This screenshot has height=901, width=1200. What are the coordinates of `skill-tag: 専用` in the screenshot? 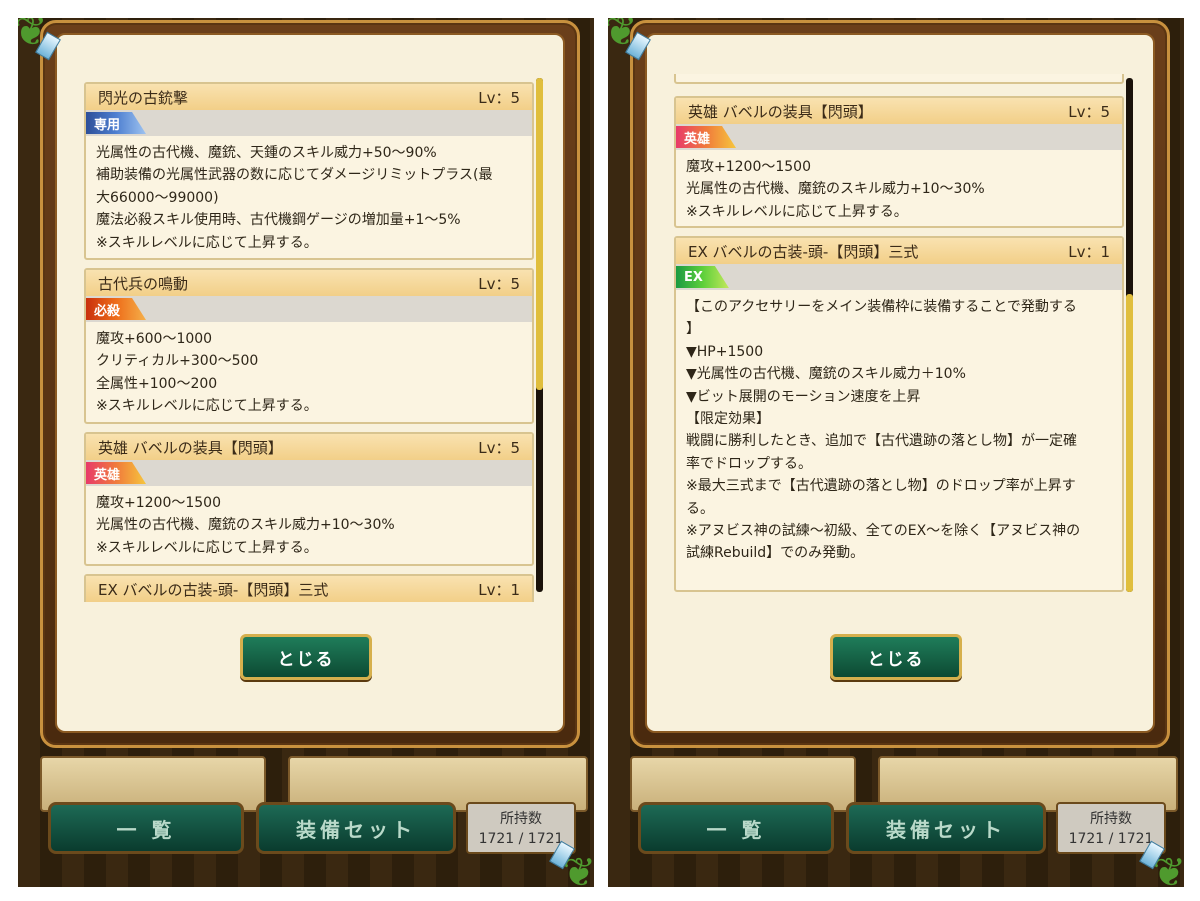 It's located at (116, 123).